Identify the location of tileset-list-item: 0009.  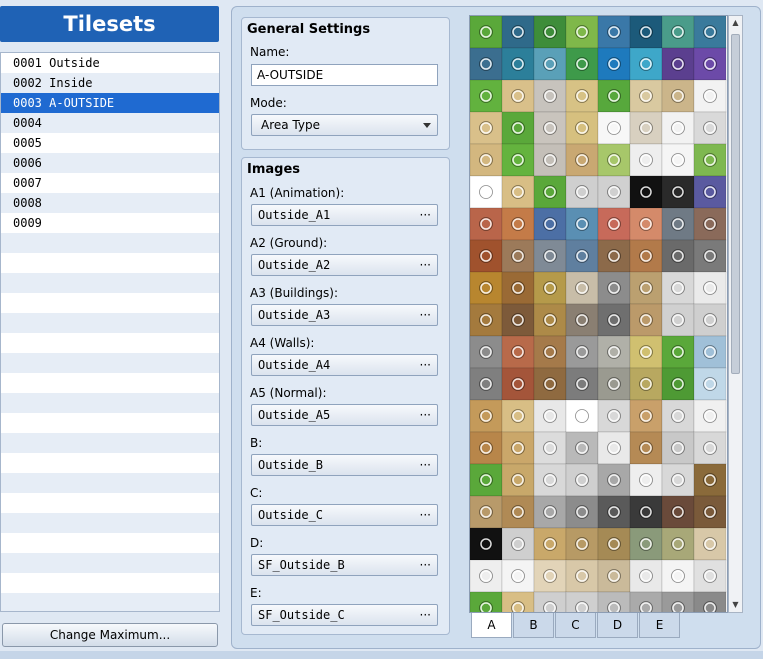
(110, 223).